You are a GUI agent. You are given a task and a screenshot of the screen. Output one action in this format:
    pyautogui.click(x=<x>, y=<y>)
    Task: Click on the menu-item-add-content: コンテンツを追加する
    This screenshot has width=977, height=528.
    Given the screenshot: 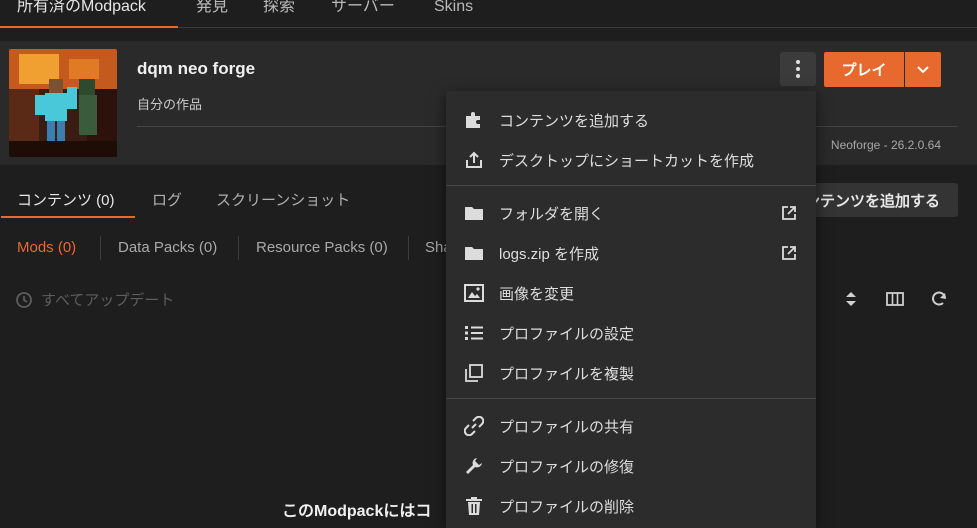 What is the action you would take?
    pyautogui.click(x=631, y=120)
    